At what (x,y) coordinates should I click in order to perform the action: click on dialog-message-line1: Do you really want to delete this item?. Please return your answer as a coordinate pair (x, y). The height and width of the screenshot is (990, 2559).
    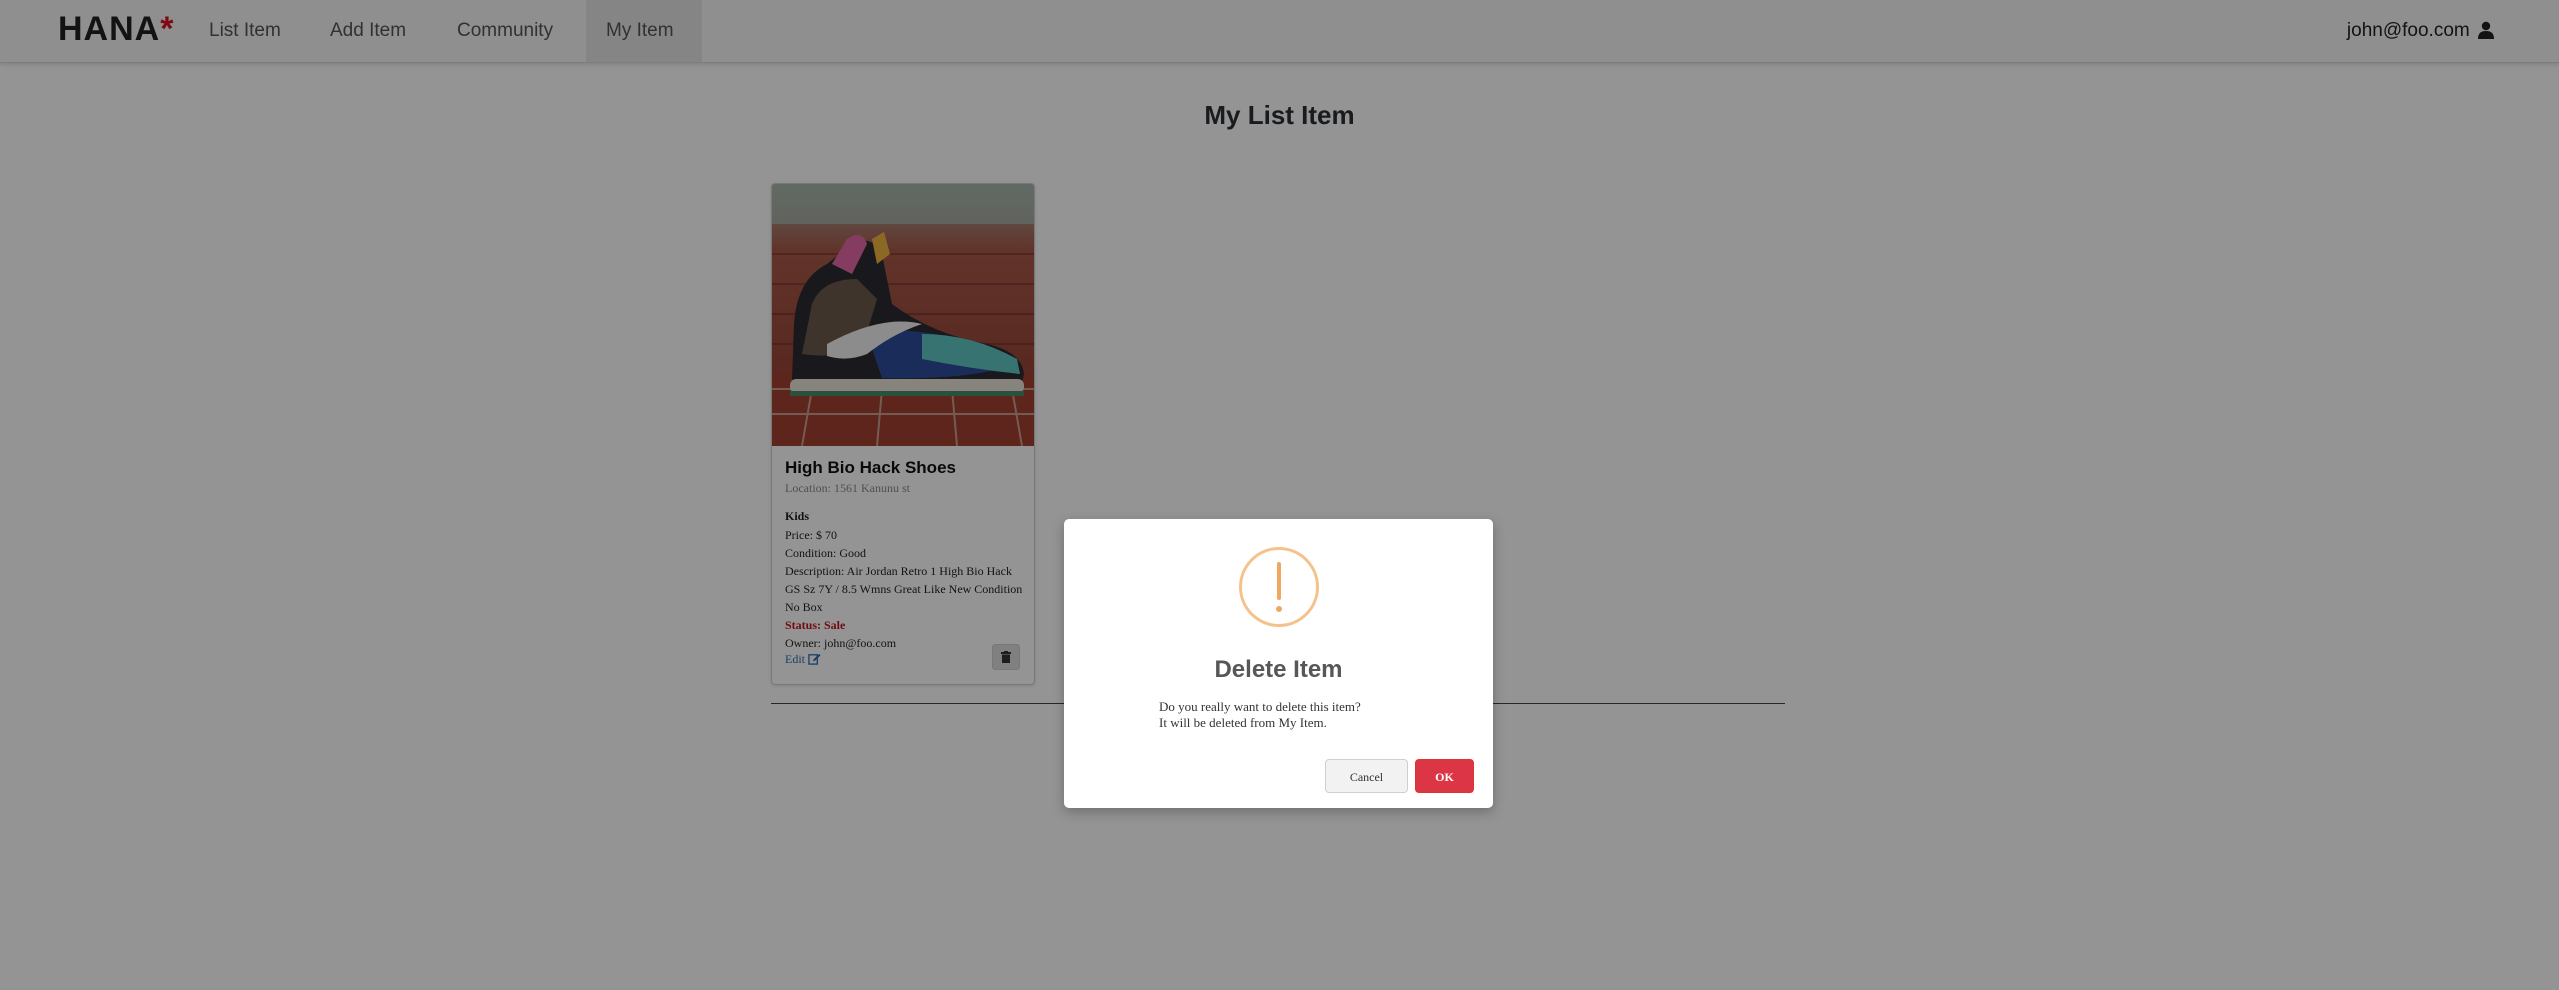
    Looking at the image, I should click on (1260, 706).